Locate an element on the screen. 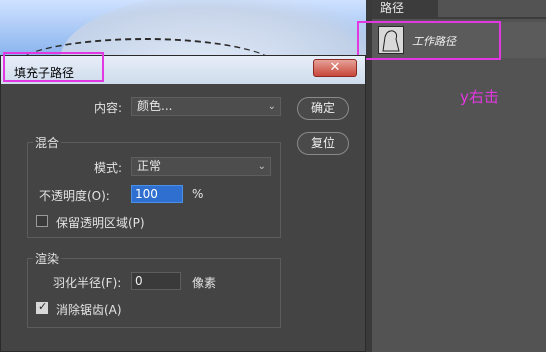  feather-unit: 像素 is located at coordinates (204, 283).